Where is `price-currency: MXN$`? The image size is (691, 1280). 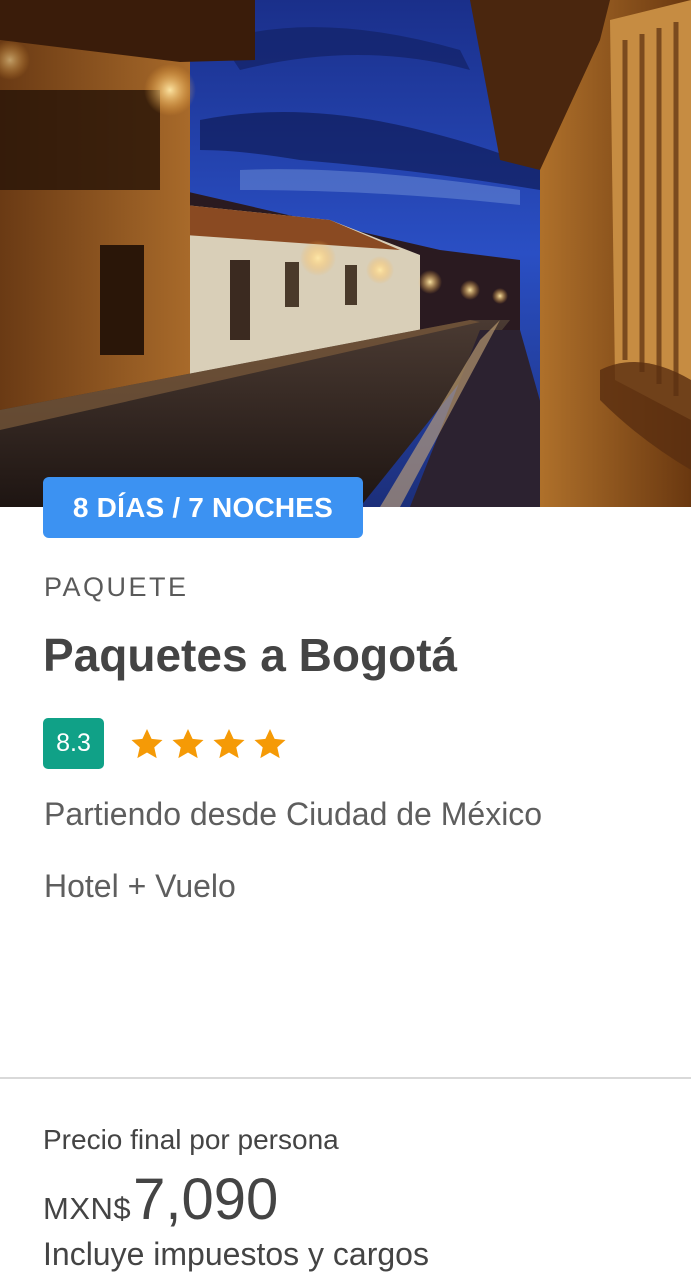
price-currency: MXN$ is located at coordinates (87, 1208).